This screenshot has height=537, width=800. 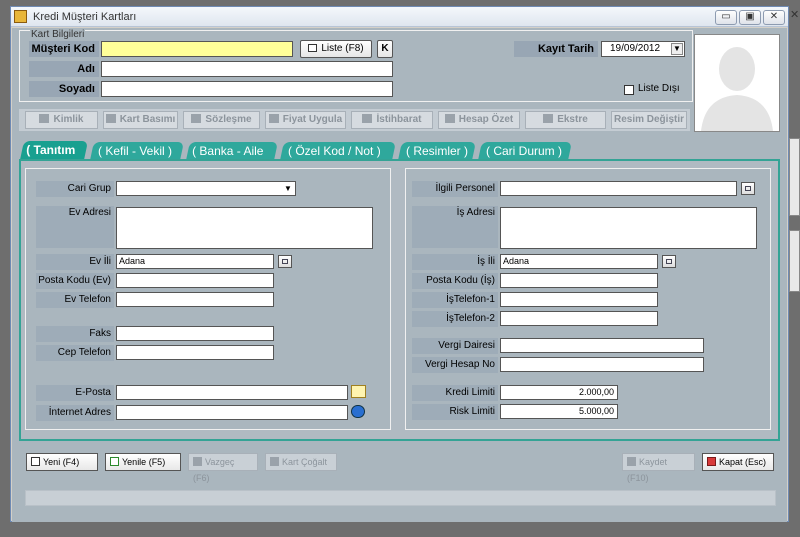 I want to click on e-posta-label: E-Posta, so click(x=75, y=393).